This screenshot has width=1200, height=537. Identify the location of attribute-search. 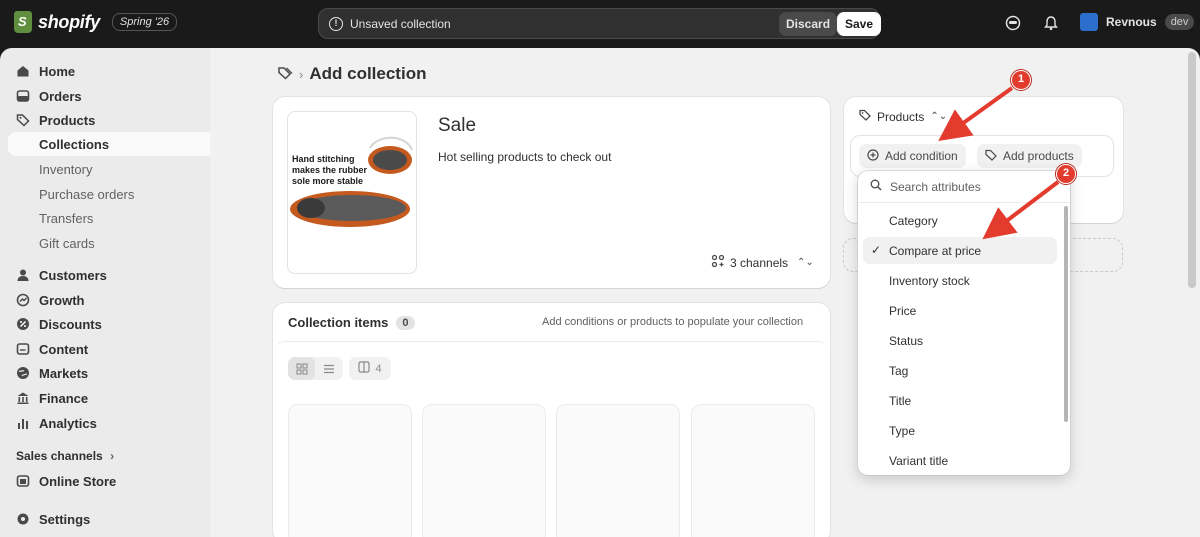
(964, 187).